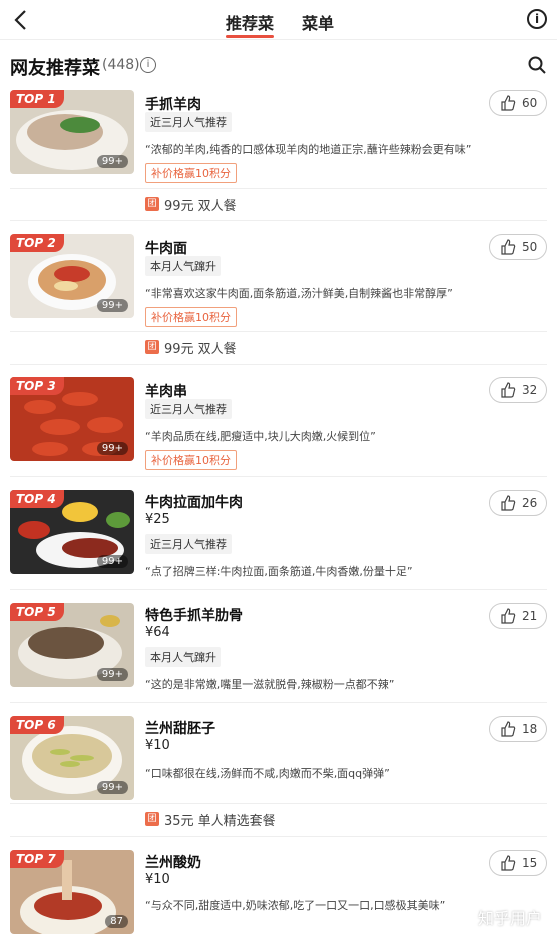  Describe the element at coordinates (530, 390) in the screenshot. I see `like-count: 32` at that location.